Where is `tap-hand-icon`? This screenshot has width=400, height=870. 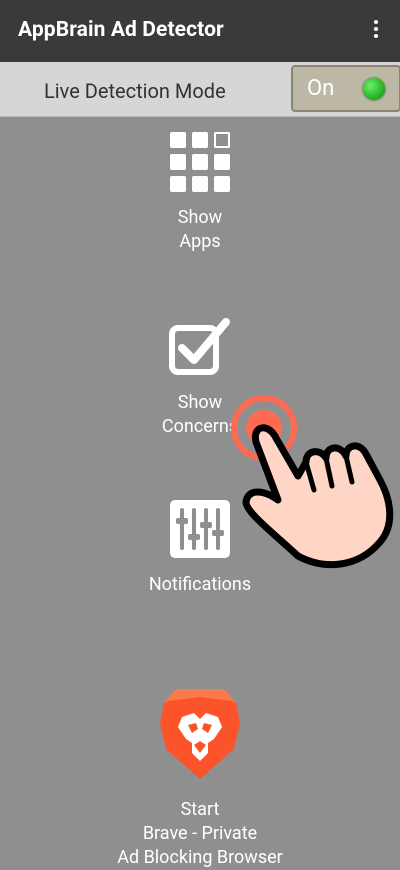 tap-hand-icon is located at coordinates (312, 482).